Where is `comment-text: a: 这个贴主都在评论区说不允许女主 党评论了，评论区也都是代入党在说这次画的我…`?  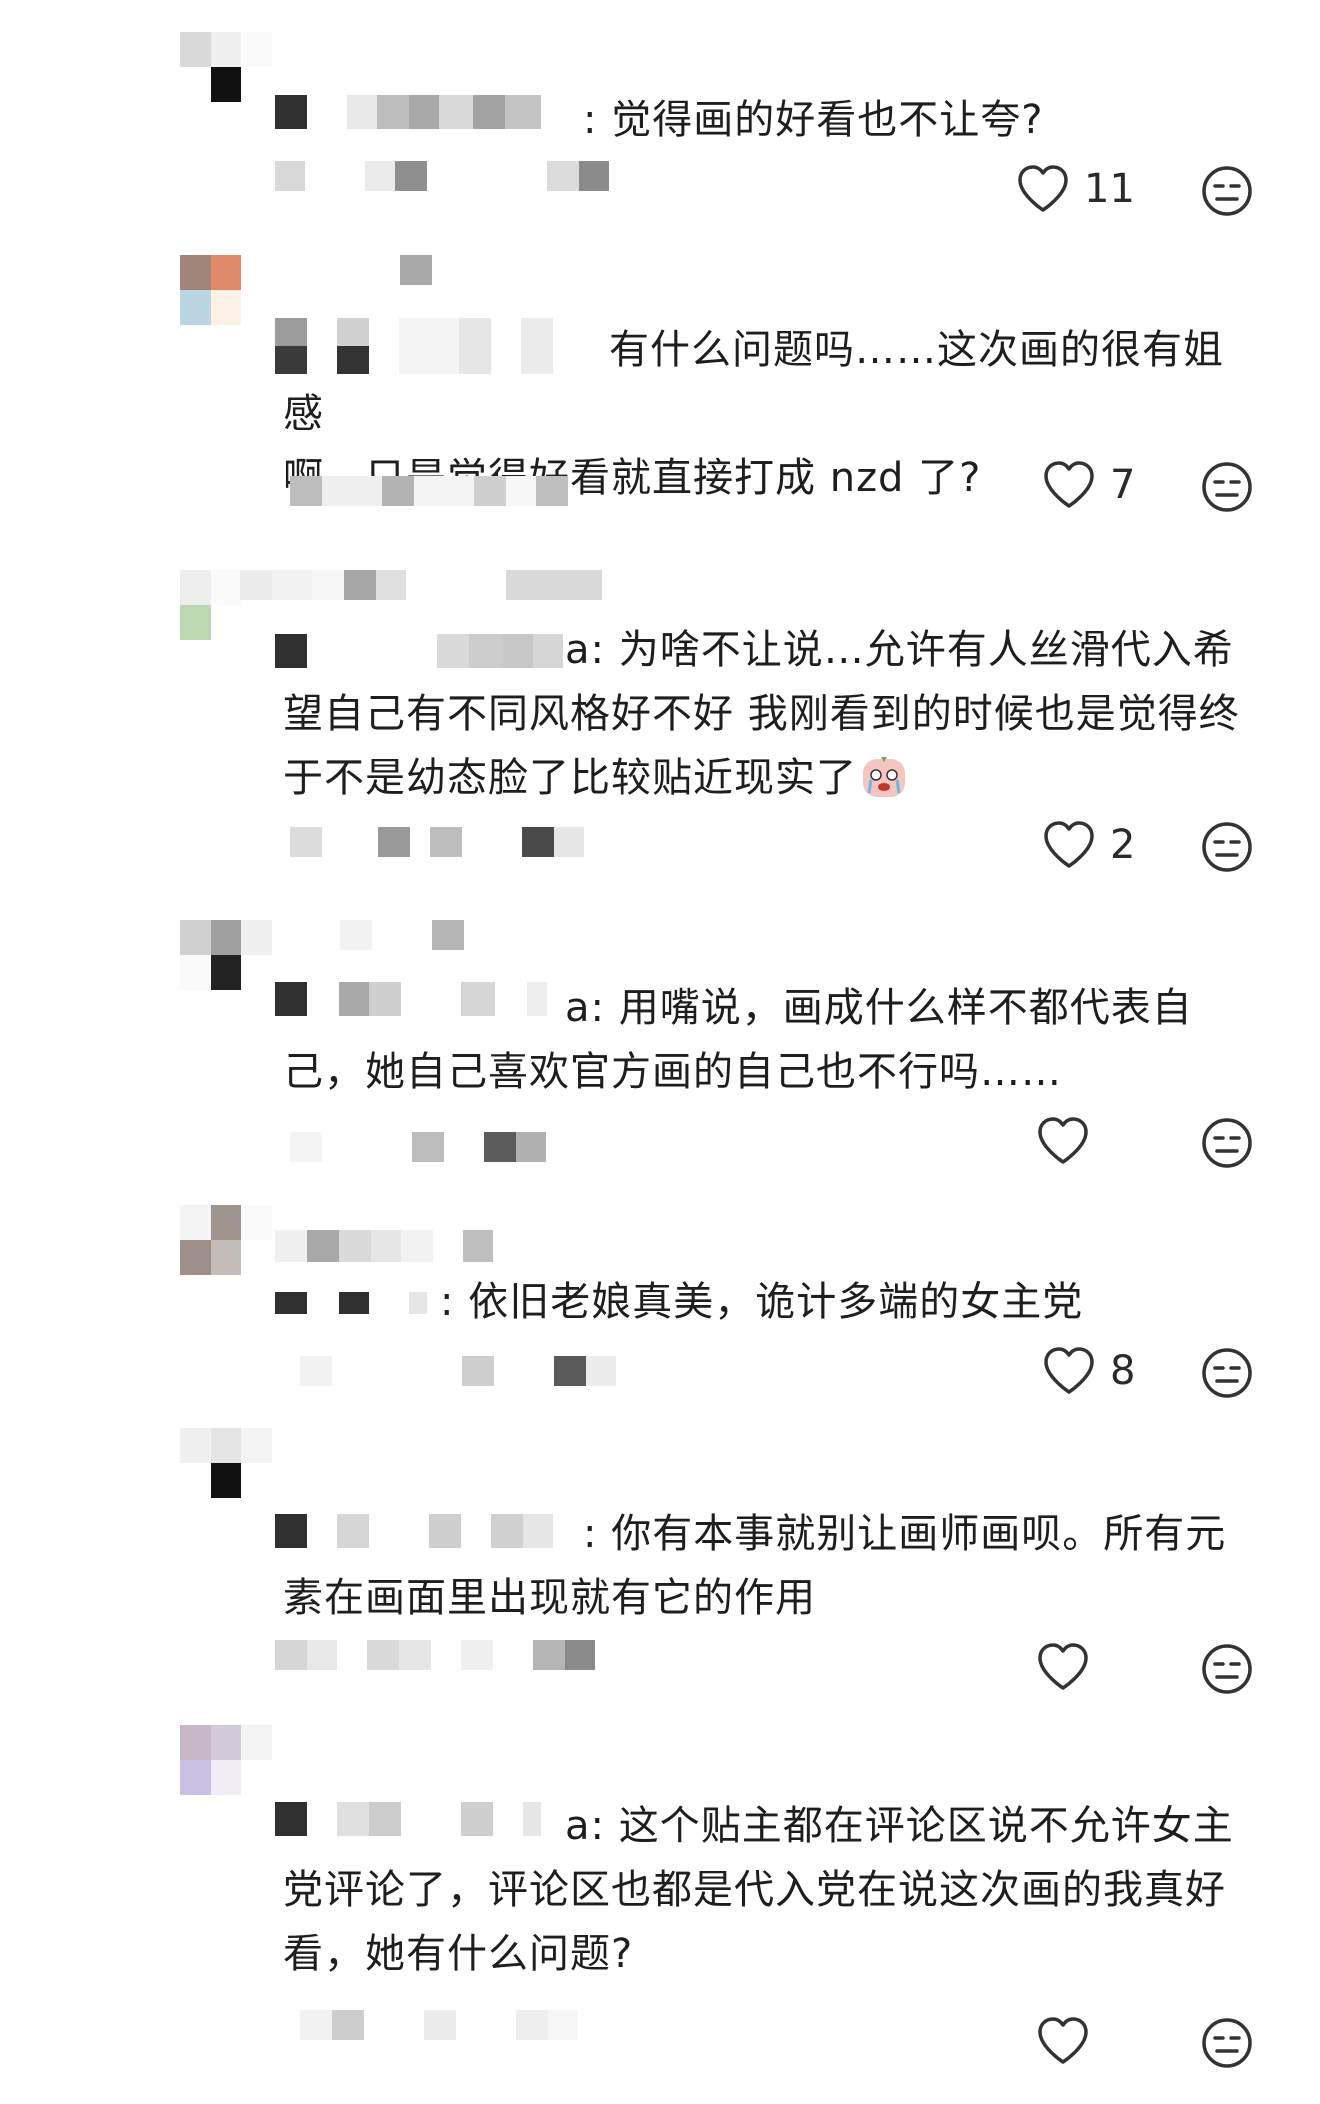 comment-text: a: 这个贴主都在评论区说不允许女主 党评论了，评论区也都是代入党在说这次画的我… is located at coordinates (758, 1890).